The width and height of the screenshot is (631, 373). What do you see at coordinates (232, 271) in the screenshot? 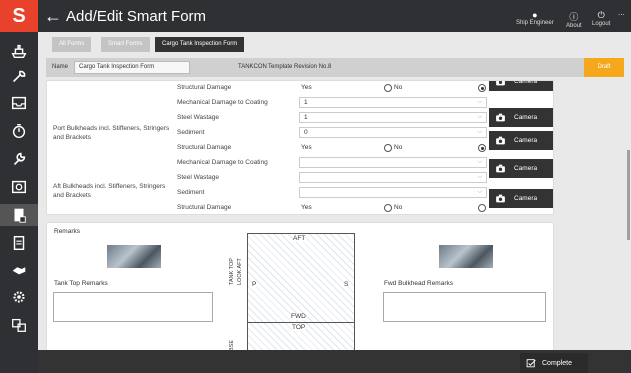
I see `tank-top-vertical-label: TANK TOP` at bounding box center [232, 271].